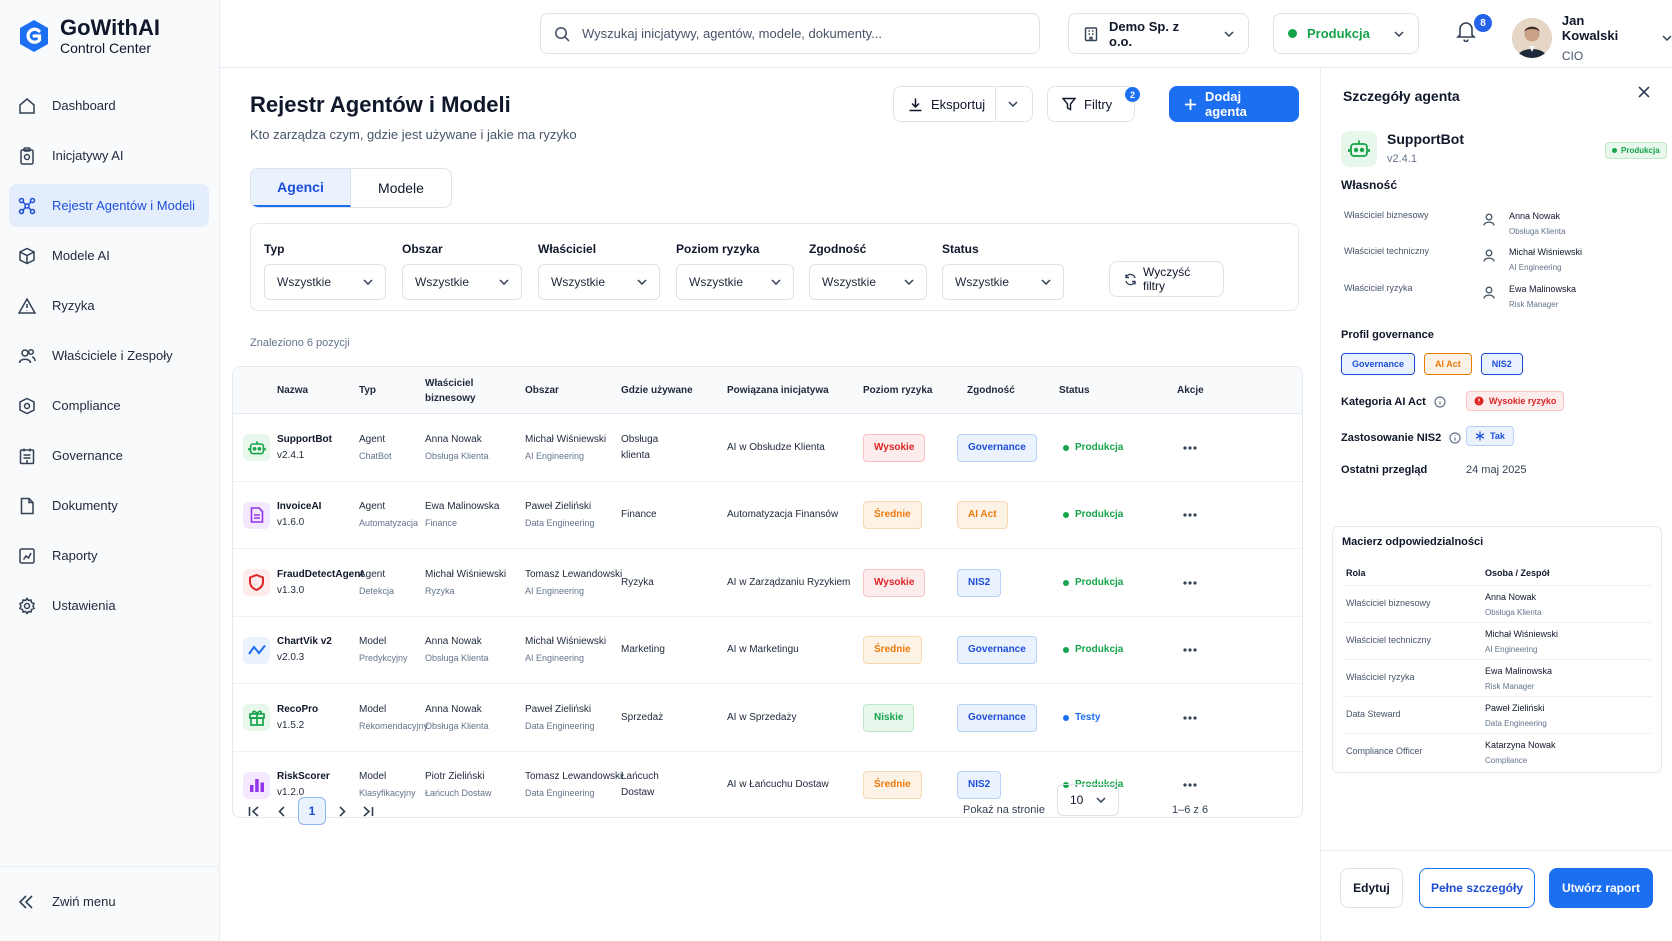  I want to click on initiative-link: AI w Łańcuchu Dostaw, so click(778, 785).